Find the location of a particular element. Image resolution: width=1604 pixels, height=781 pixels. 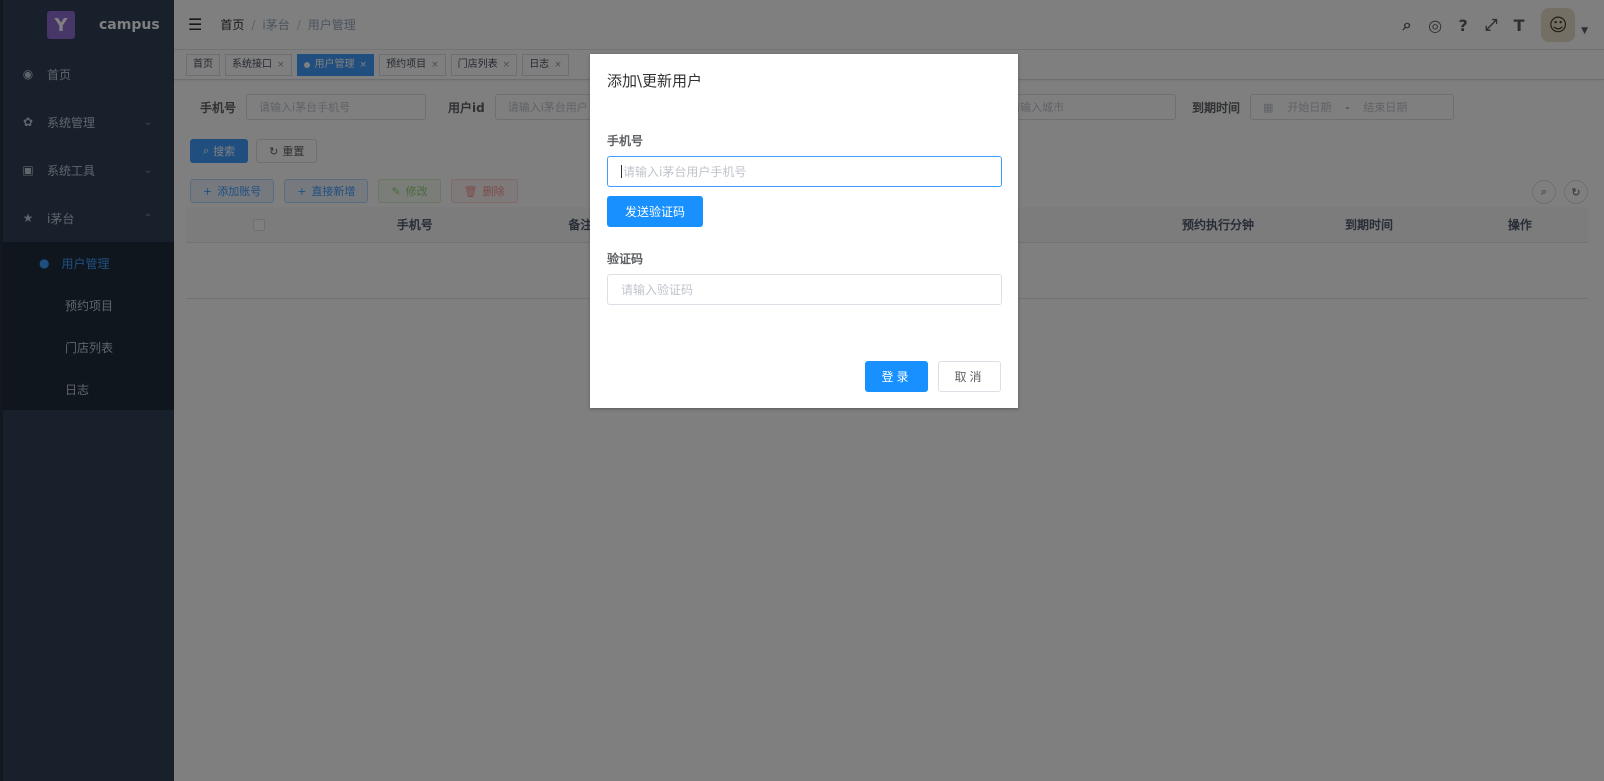

code-field-label: 验证码 is located at coordinates (625, 259).